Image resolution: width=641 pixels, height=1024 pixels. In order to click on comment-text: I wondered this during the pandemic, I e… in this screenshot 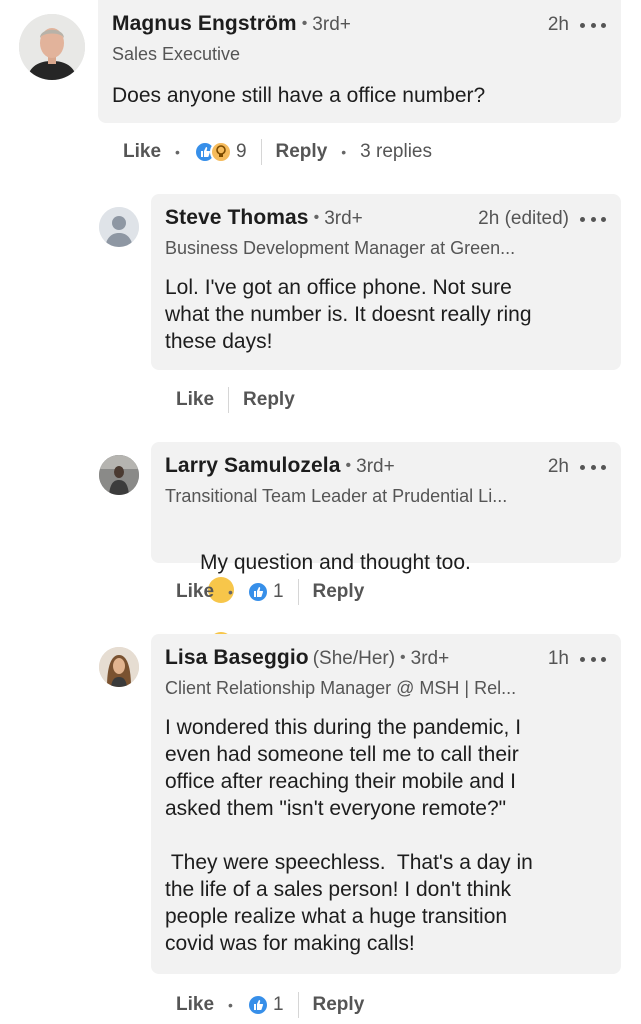, I will do `click(349, 835)`.